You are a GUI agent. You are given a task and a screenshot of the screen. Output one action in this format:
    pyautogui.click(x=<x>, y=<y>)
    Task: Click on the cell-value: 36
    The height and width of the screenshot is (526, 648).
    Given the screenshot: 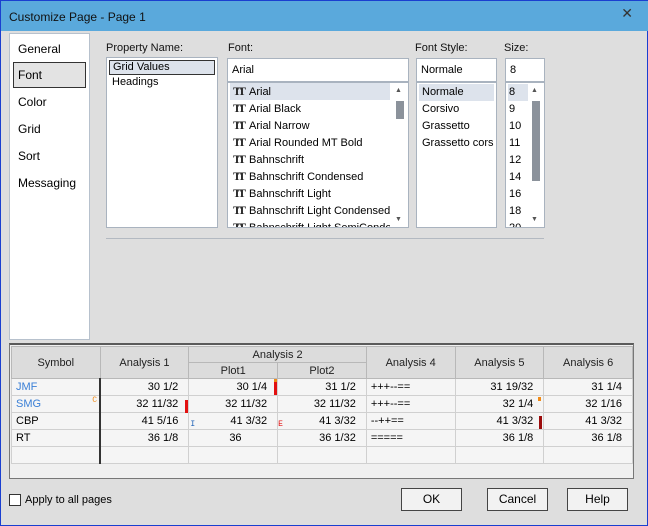 What is the action you would take?
    pyautogui.click(x=235, y=438)
    